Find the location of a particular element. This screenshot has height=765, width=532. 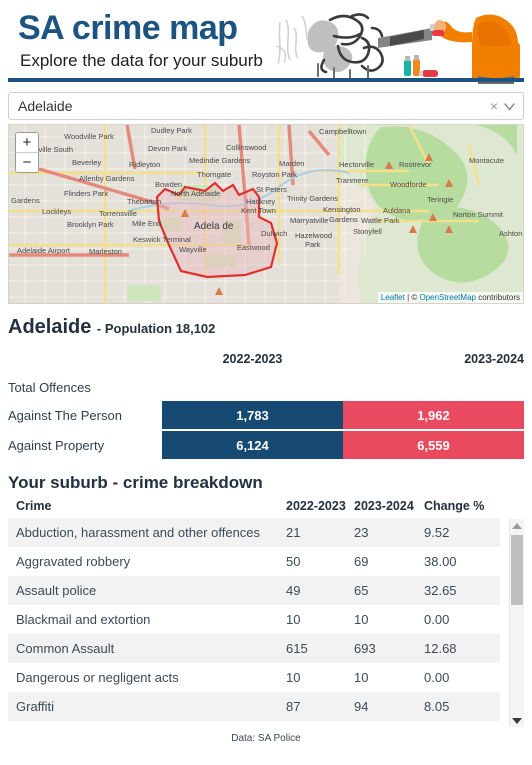

table-scrollbar is located at coordinates (516, 623).